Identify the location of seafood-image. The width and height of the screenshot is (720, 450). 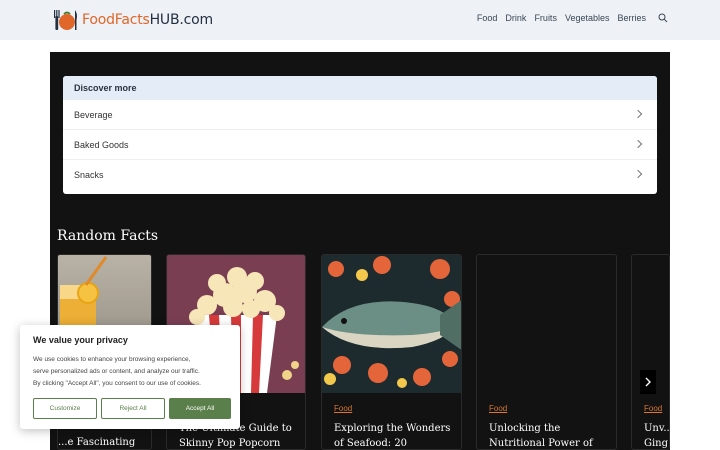
(391, 324).